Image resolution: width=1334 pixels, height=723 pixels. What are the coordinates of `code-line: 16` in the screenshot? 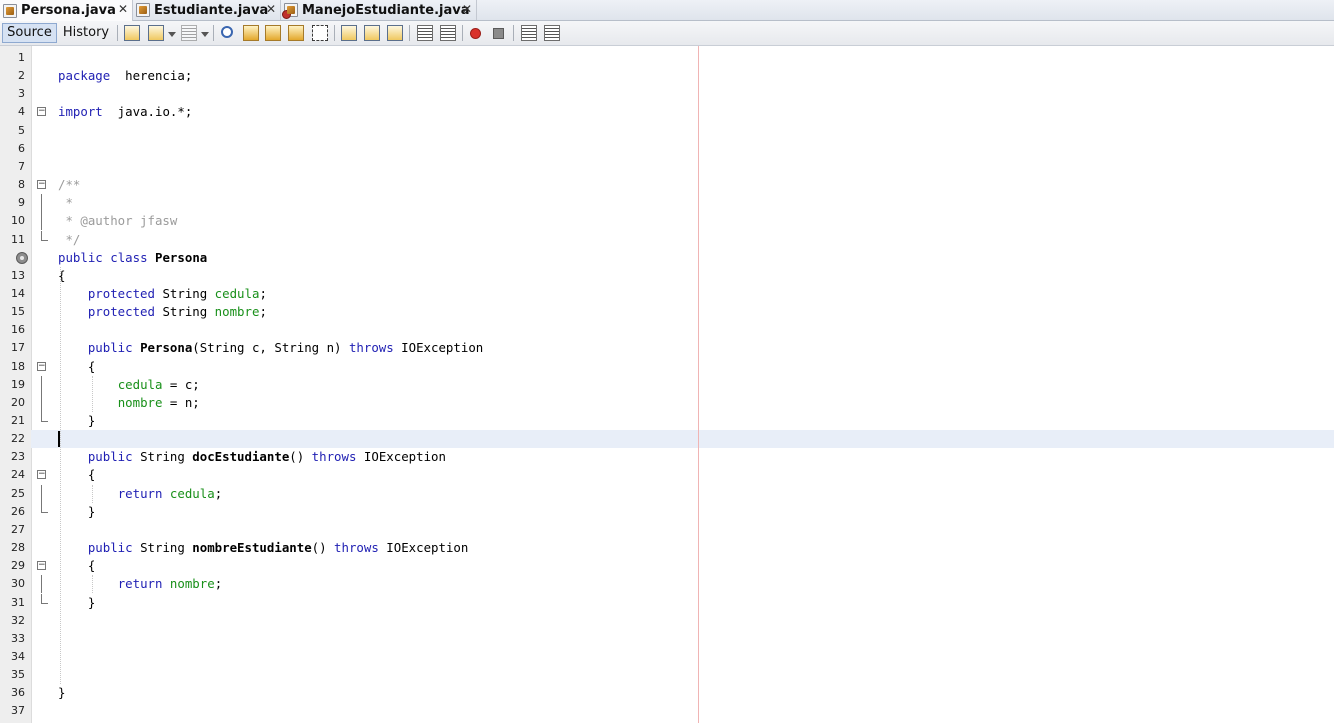 It's located at (667, 330).